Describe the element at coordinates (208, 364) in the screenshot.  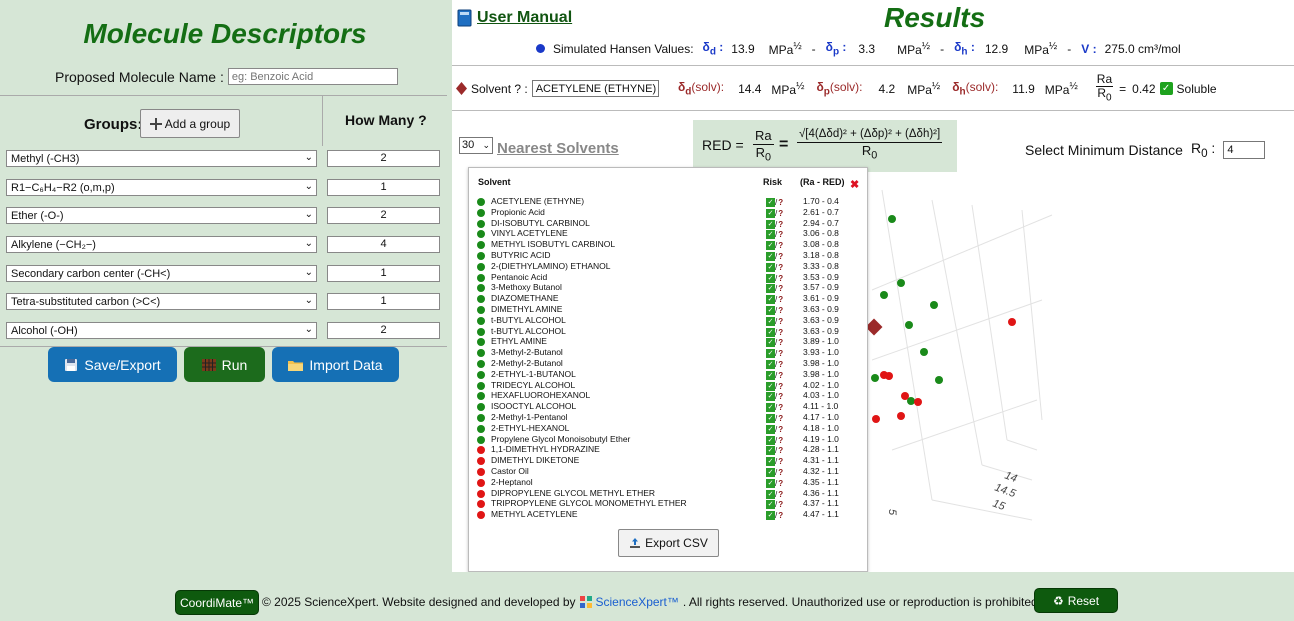
I see `grid-icon` at that location.